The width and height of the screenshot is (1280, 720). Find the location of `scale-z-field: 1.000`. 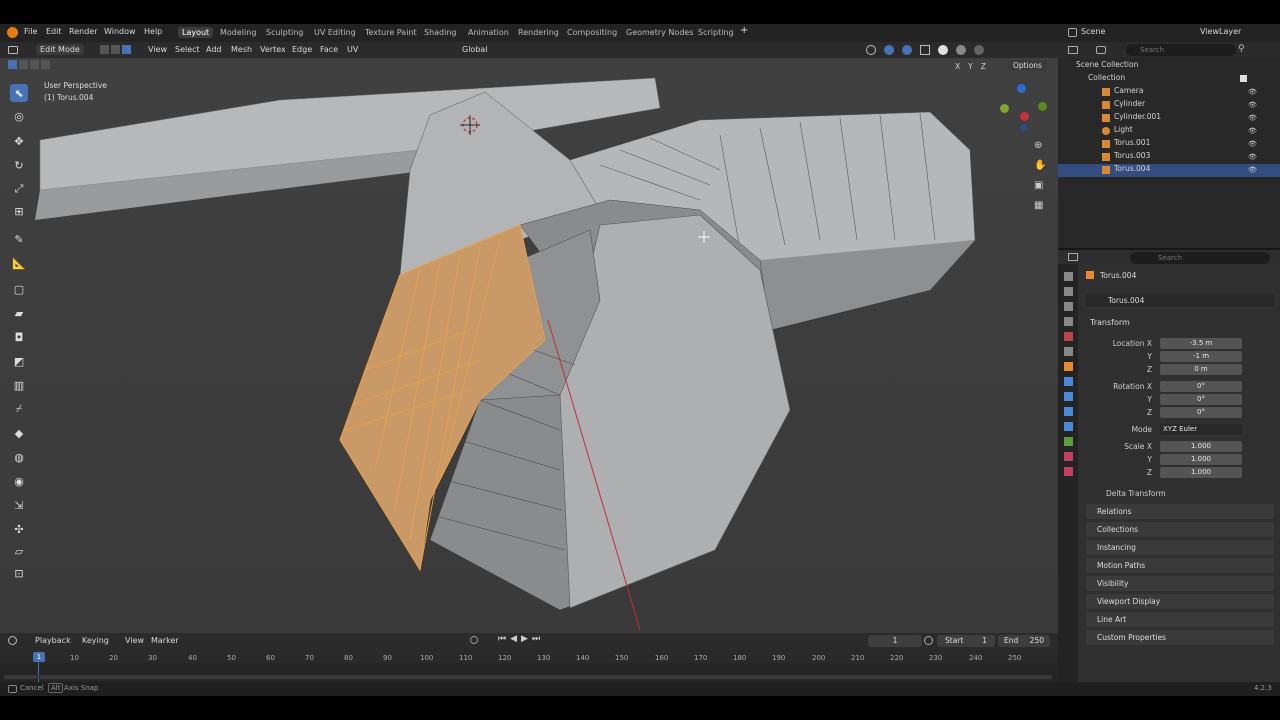

scale-z-field: 1.000 is located at coordinates (1201, 472).